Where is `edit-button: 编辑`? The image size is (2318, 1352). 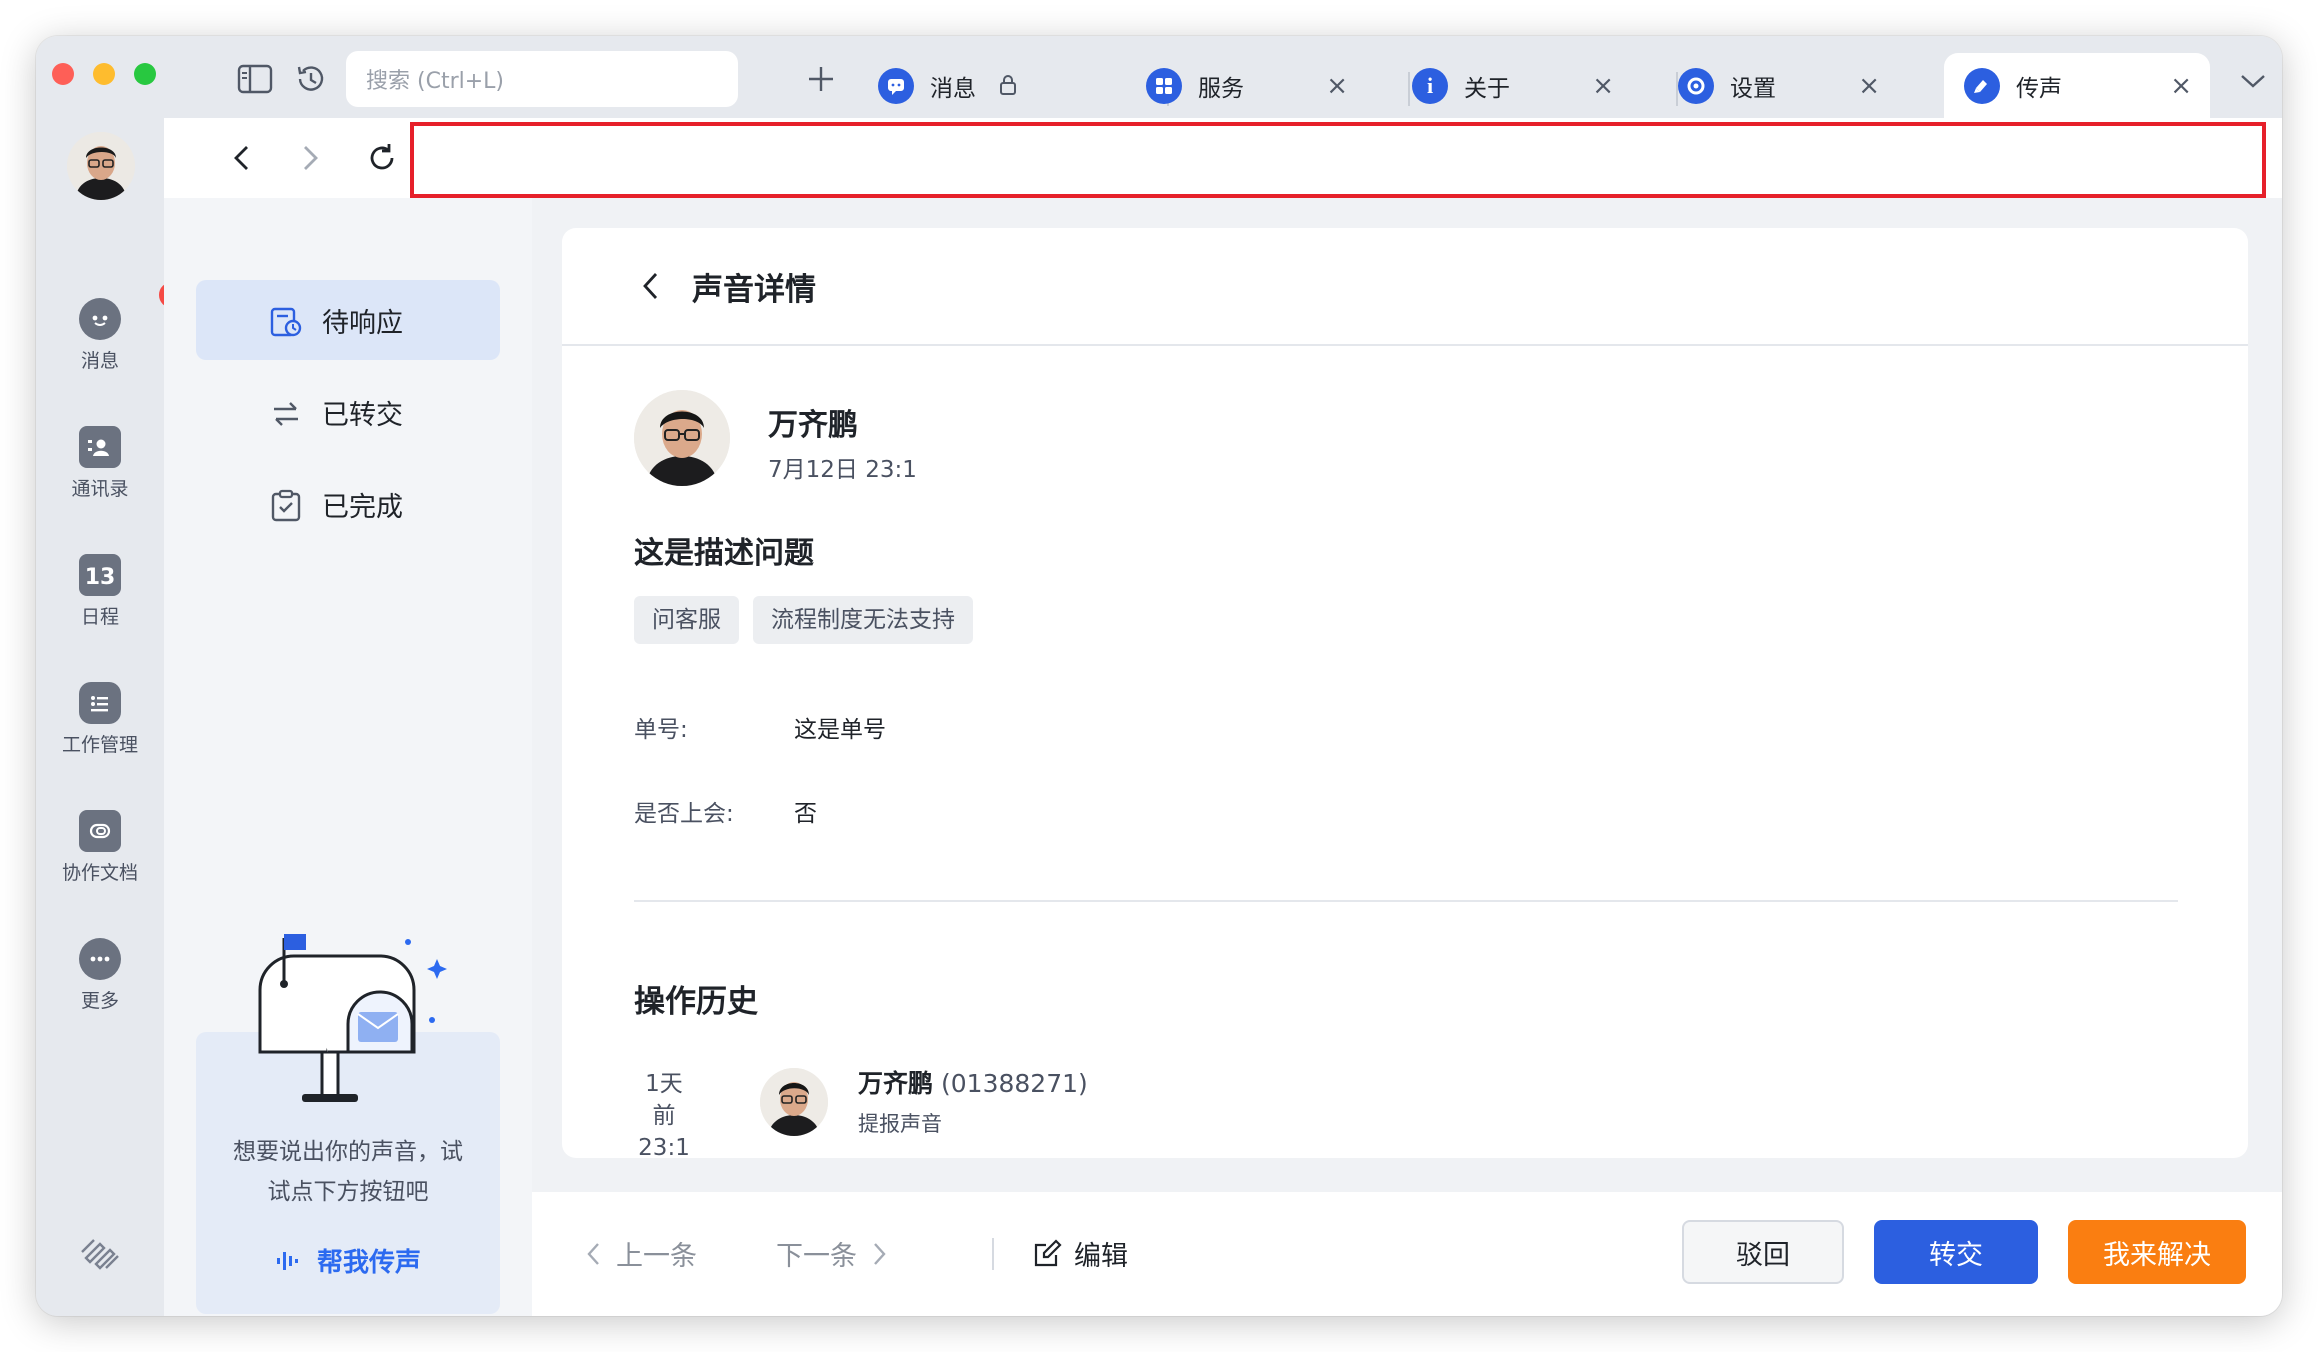
edit-button: 编辑 is located at coordinates (1080, 1253).